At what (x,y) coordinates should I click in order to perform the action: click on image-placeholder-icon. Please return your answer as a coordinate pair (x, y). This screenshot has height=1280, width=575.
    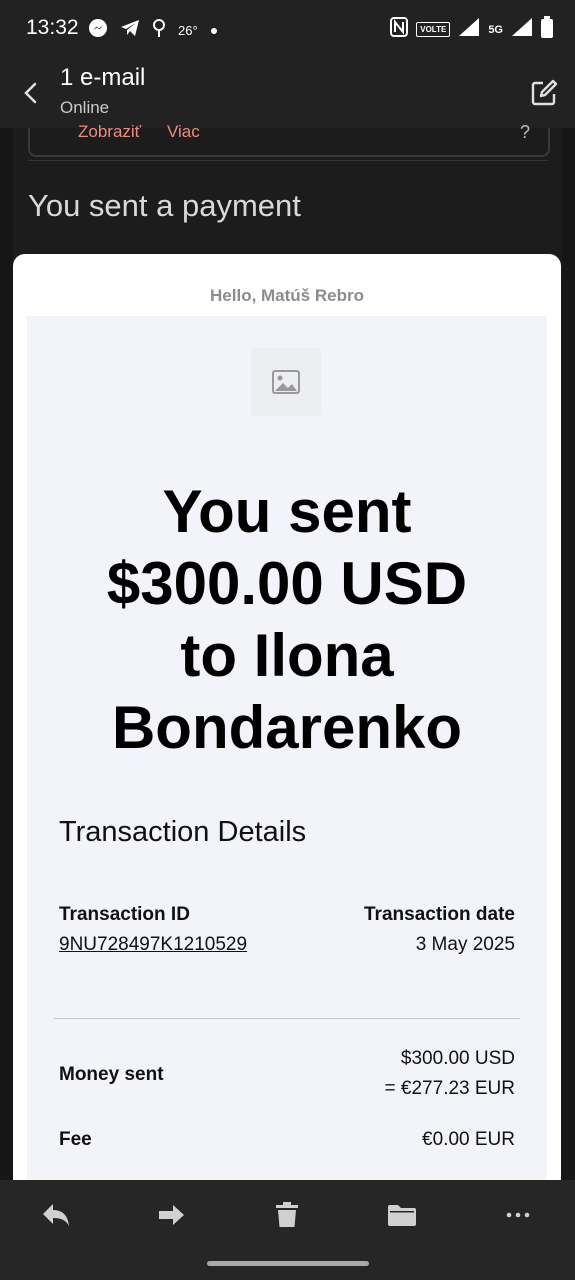
    Looking at the image, I should click on (286, 382).